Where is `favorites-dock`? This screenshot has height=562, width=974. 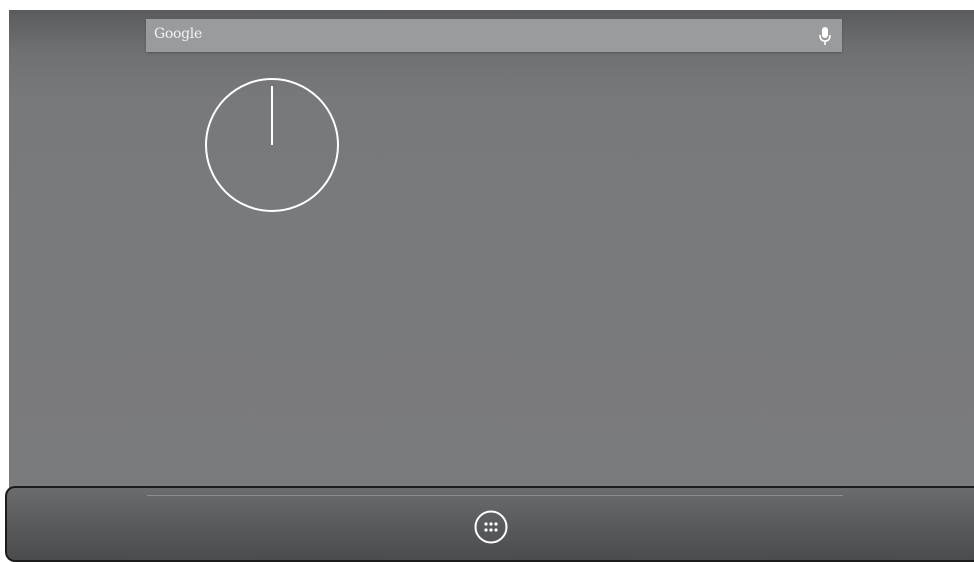
favorites-dock is located at coordinates (489, 524).